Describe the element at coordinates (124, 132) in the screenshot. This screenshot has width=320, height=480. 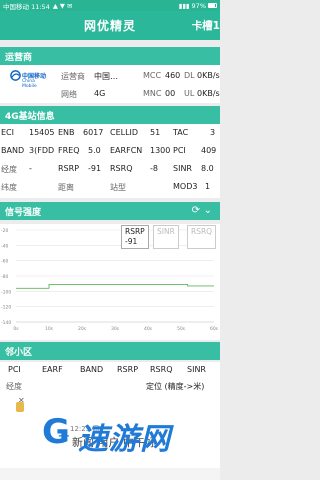
I see `label-cellid: CELLID` at that location.